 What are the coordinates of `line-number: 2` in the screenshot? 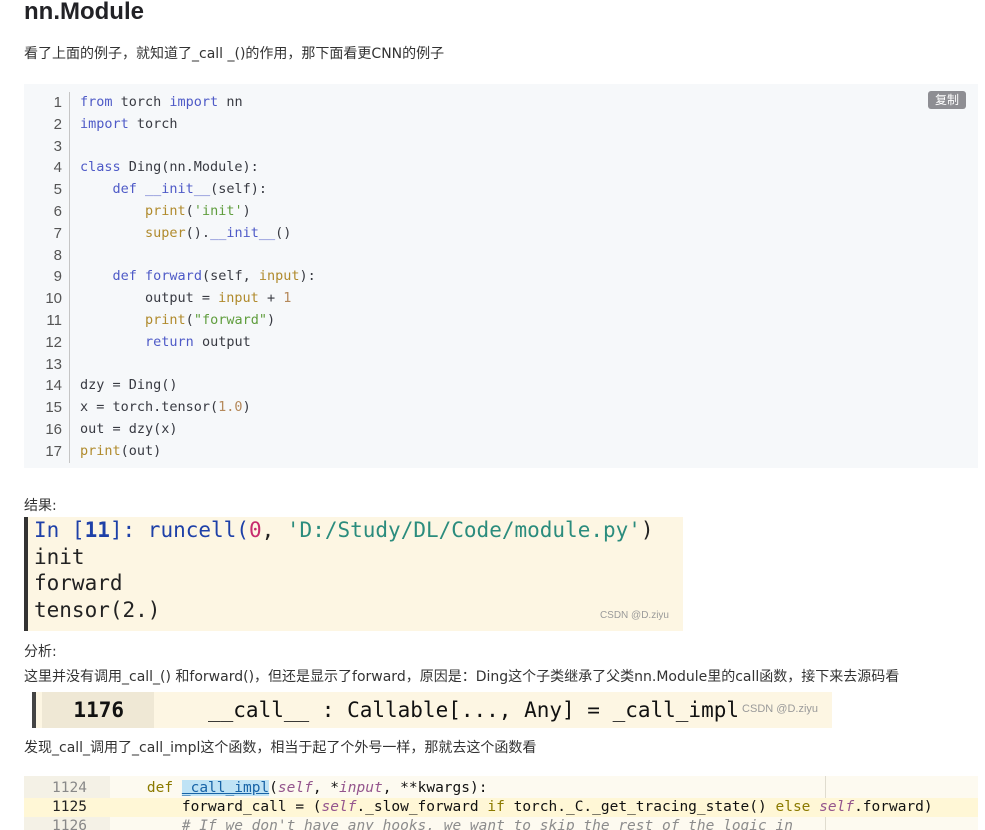 It's located at (47, 124).